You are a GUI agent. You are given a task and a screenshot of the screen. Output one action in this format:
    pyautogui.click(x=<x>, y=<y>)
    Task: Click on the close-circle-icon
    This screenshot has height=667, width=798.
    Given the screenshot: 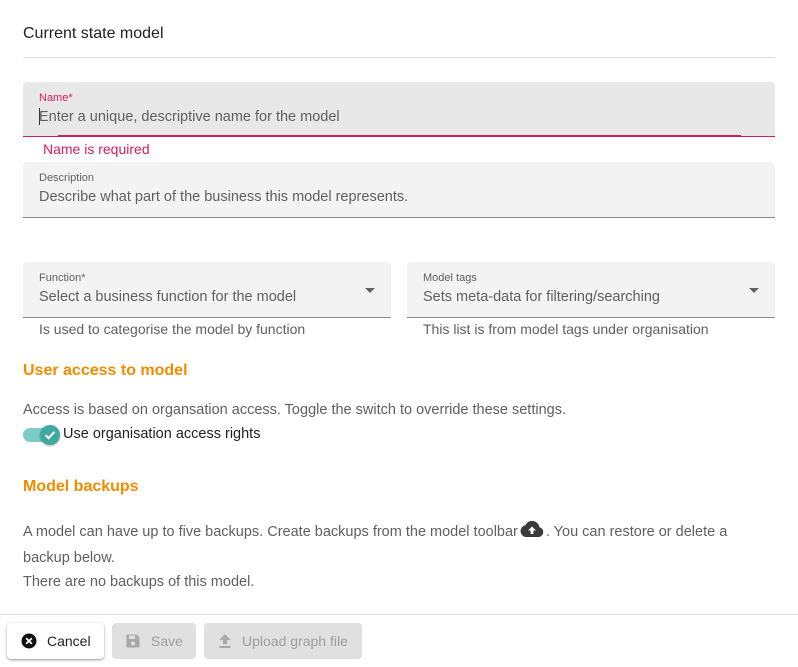 What is the action you would take?
    pyautogui.click(x=29, y=641)
    